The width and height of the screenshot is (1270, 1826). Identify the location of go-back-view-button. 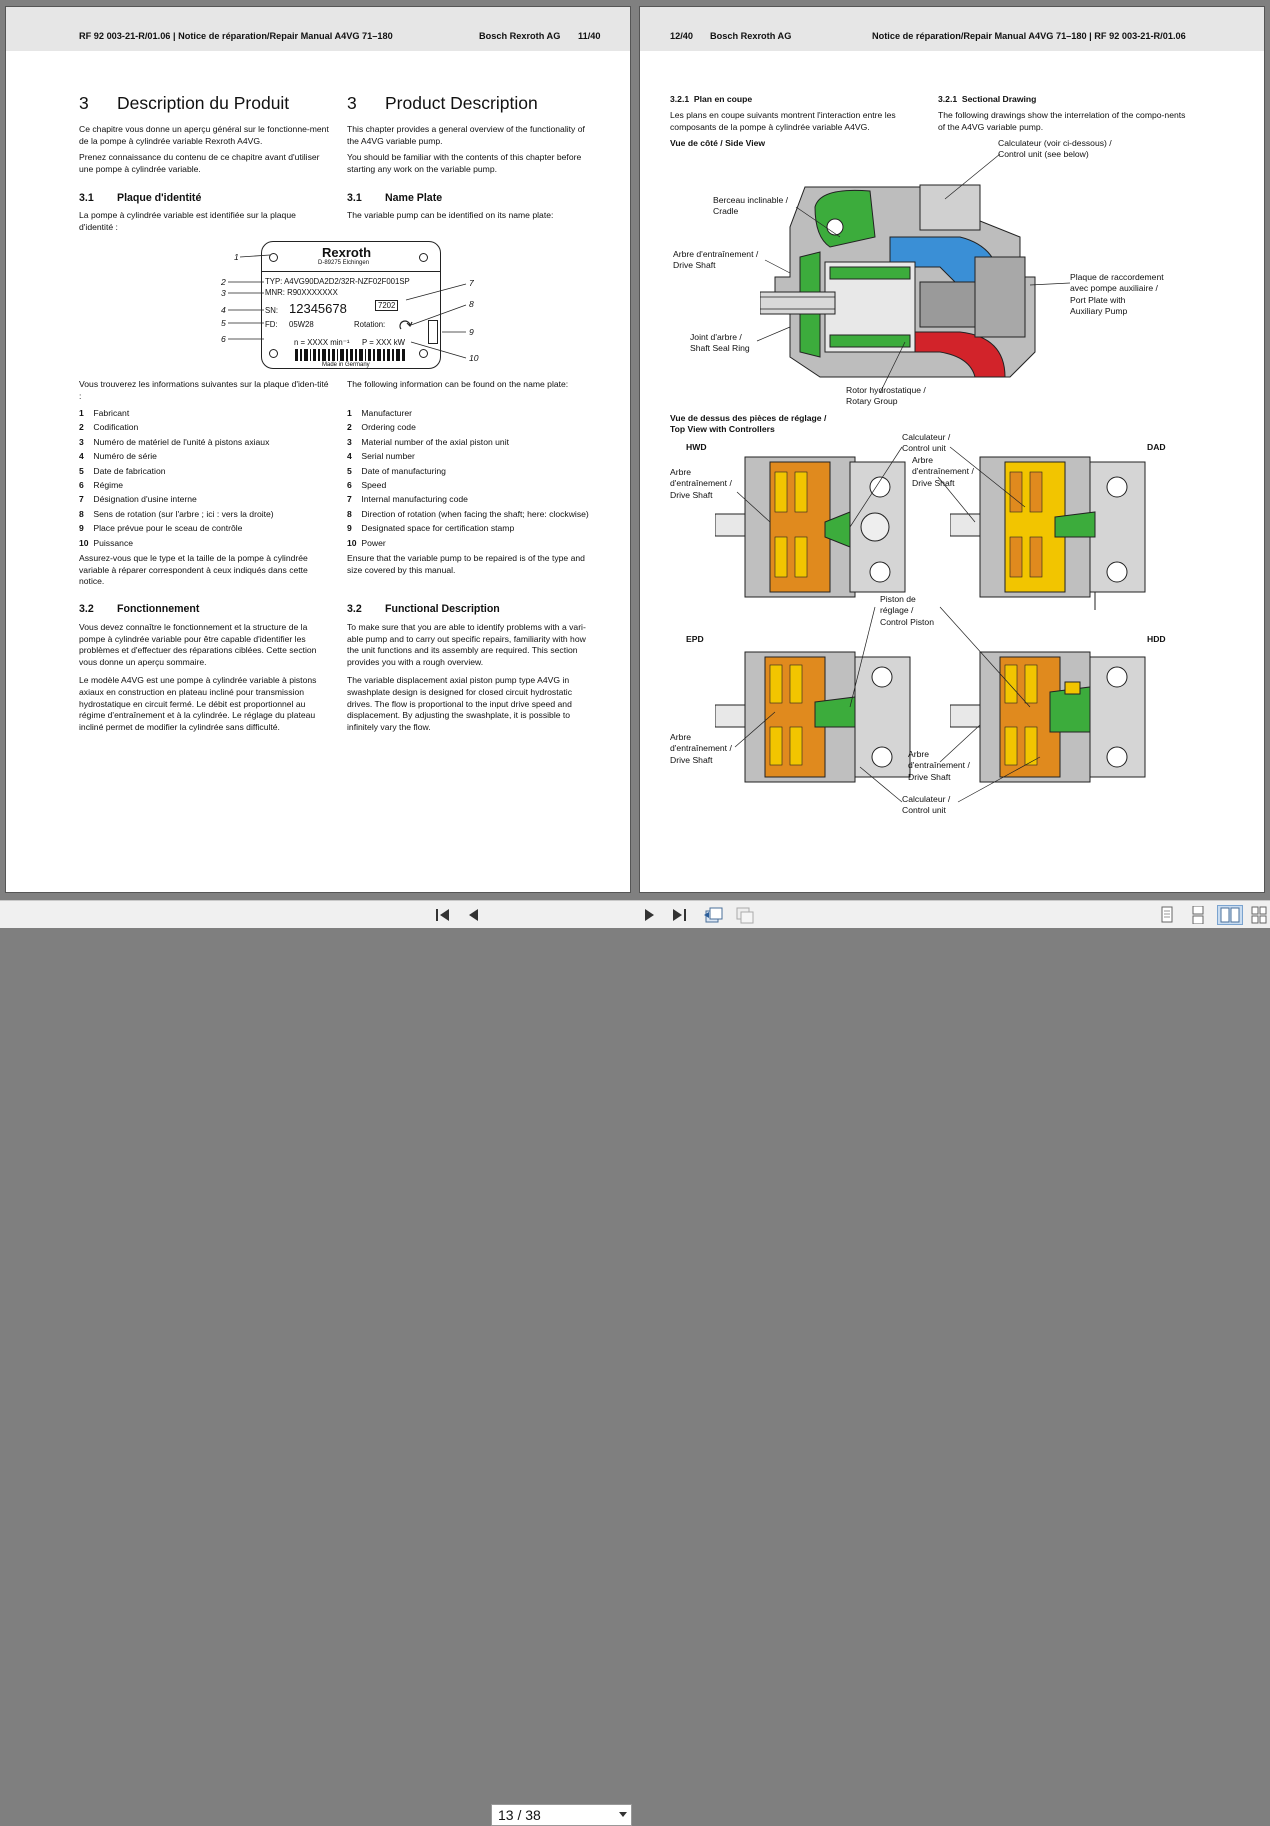
(713, 915).